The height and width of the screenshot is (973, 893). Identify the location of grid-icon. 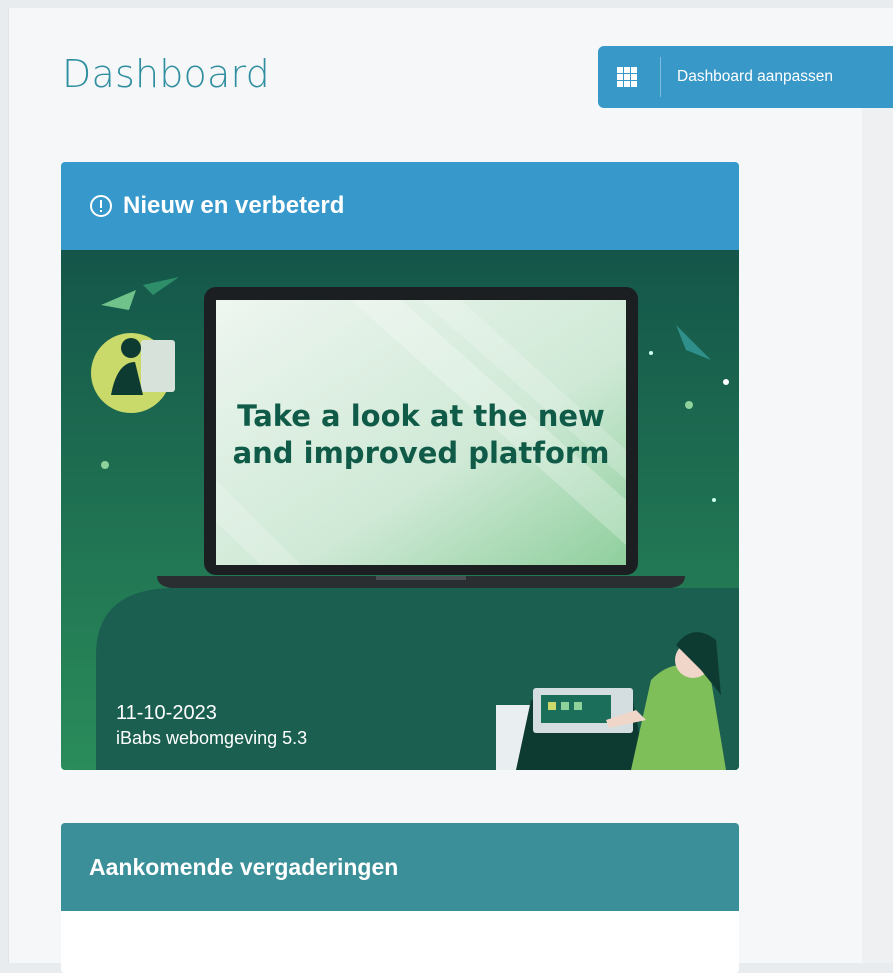
(627, 77).